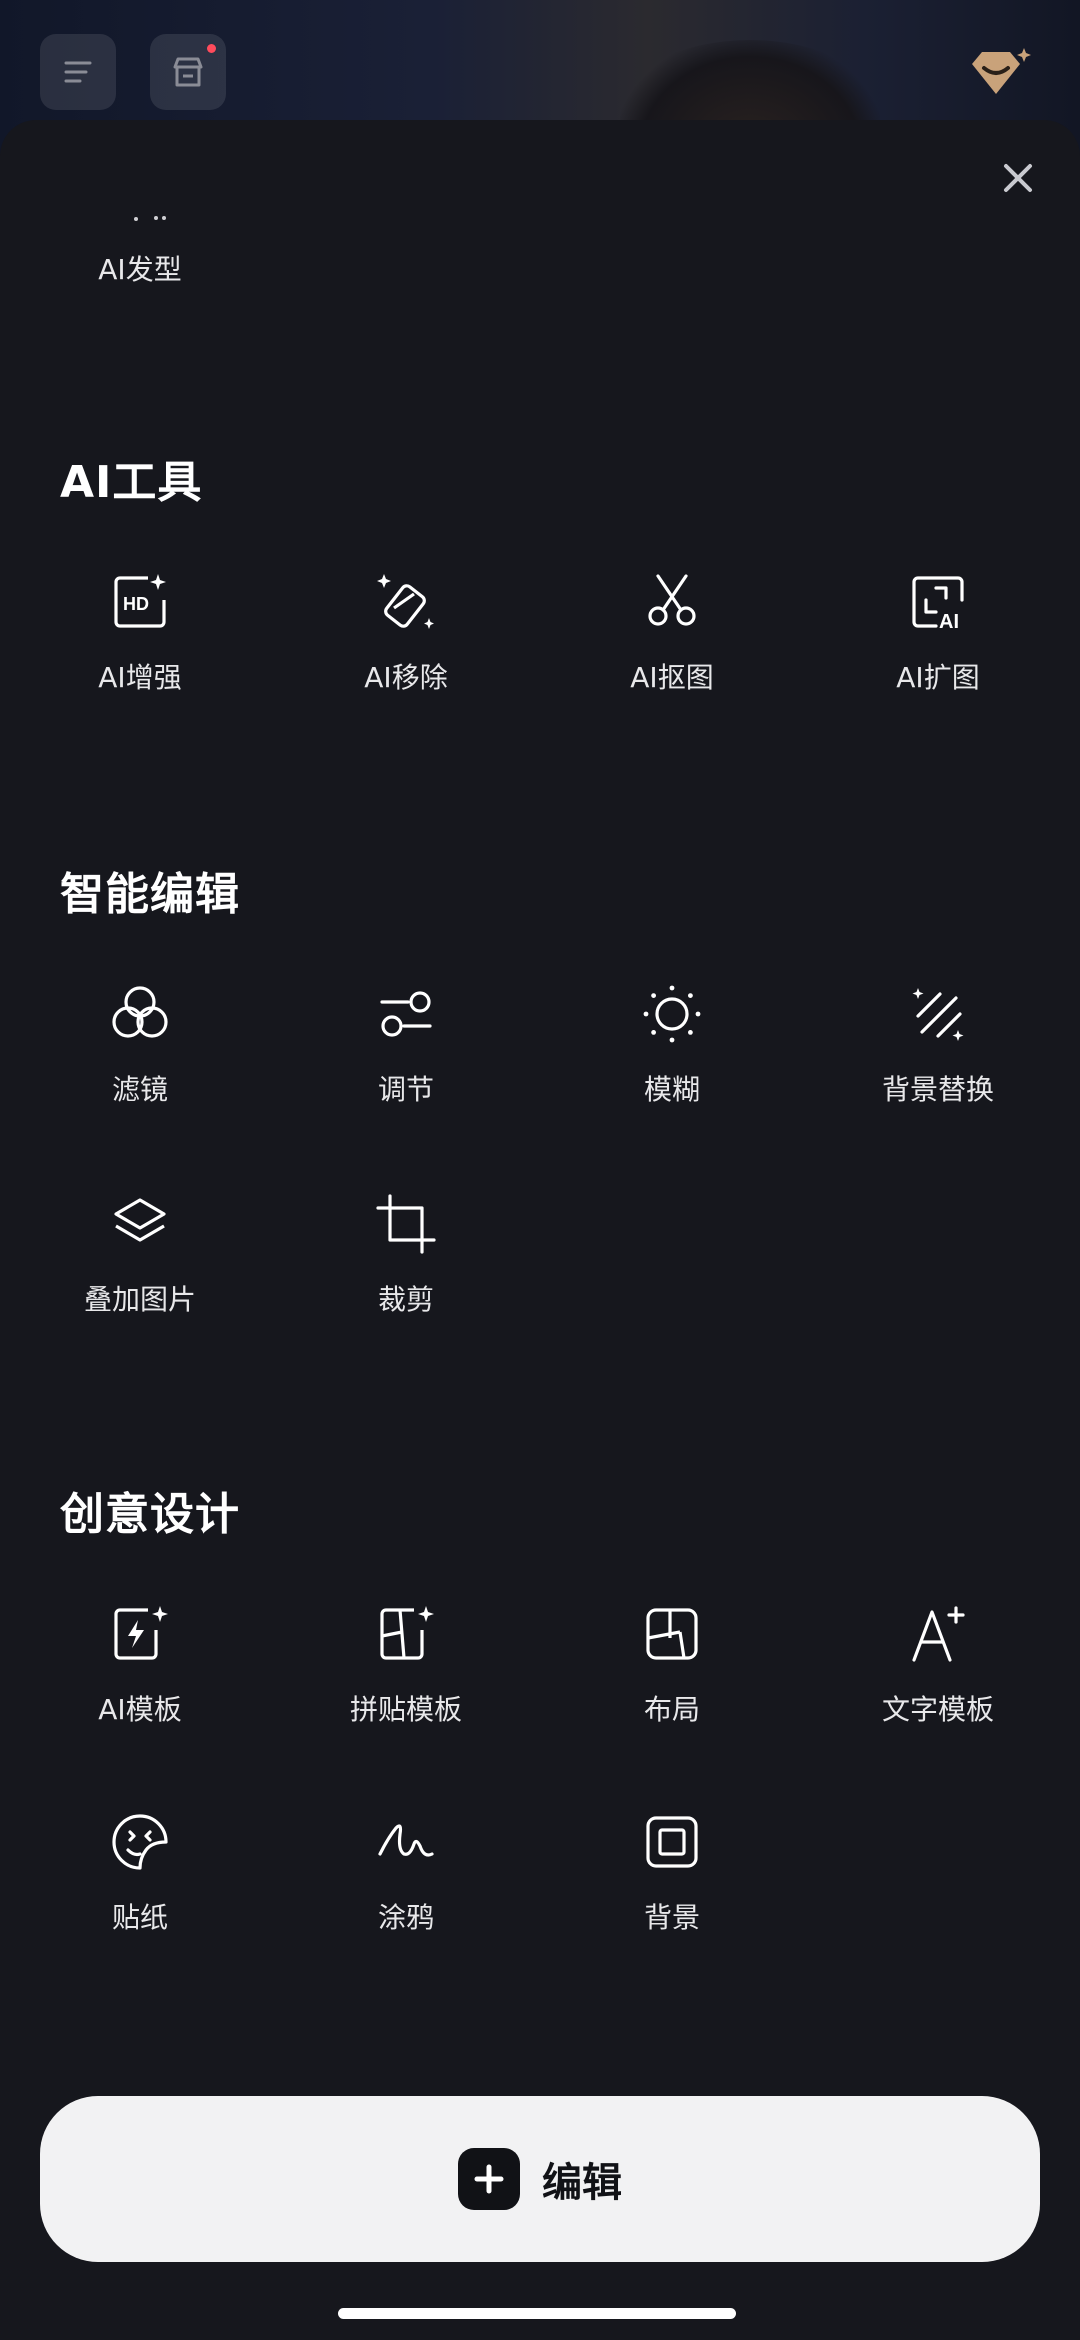  What do you see at coordinates (140, 268) in the screenshot?
I see `tool-ai-hairstyle: AI发型` at bounding box center [140, 268].